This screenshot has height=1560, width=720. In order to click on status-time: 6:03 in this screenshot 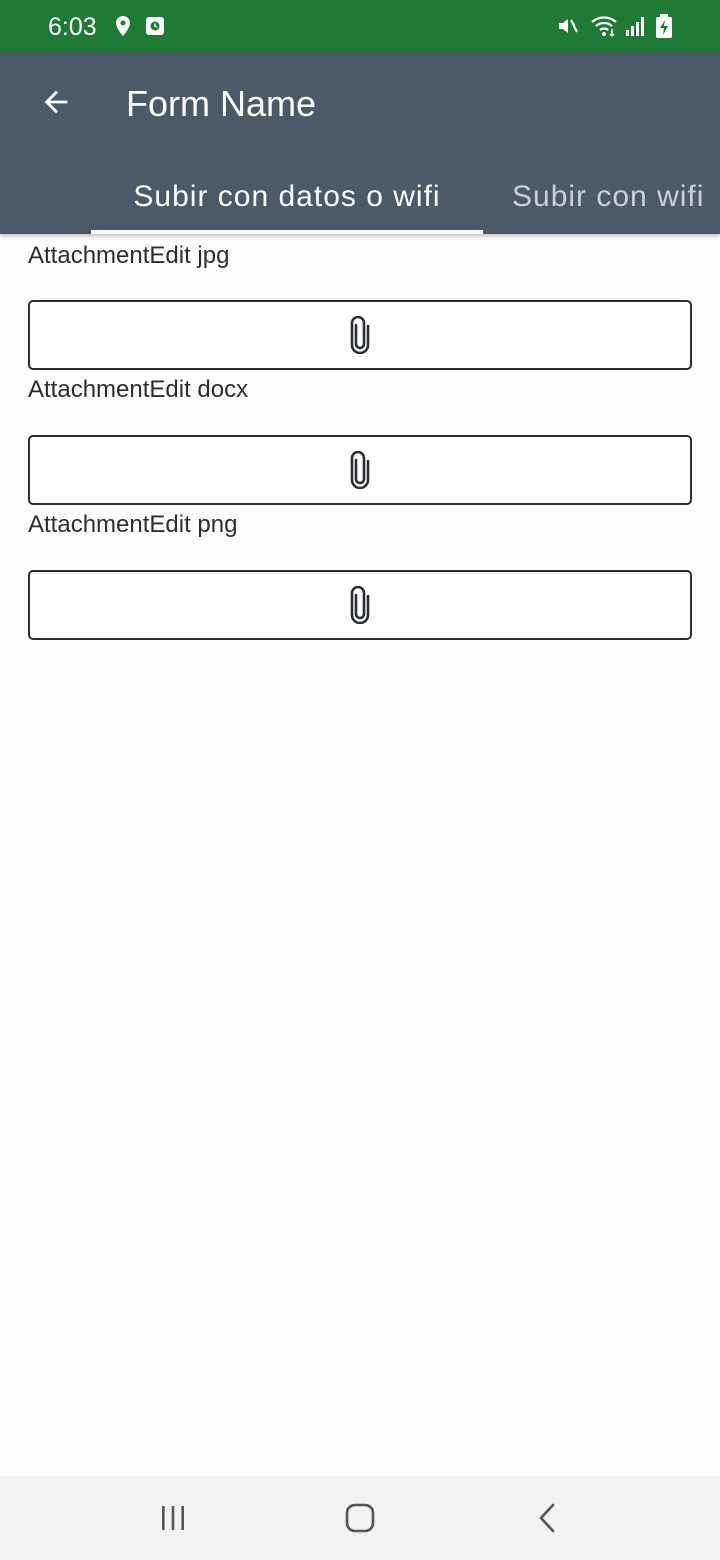, I will do `click(72, 27)`.